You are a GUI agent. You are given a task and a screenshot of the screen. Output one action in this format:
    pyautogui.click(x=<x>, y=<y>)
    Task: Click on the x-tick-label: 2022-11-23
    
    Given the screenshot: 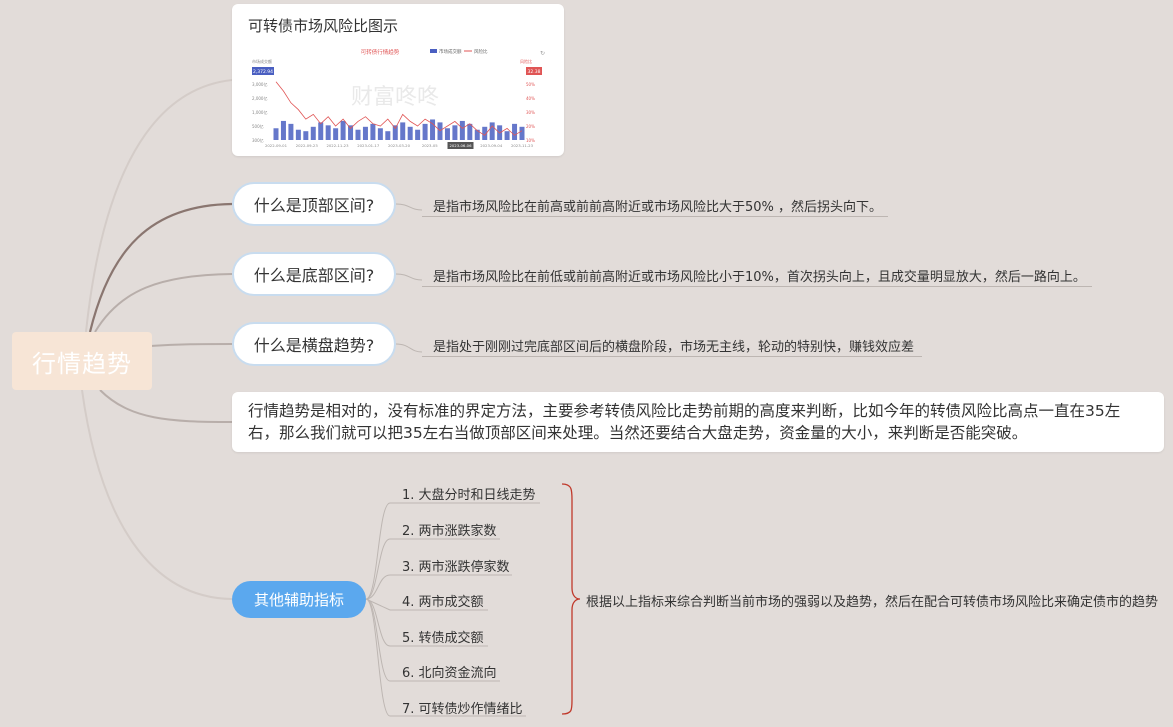 What is the action you would take?
    pyautogui.click(x=337, y=145)
    